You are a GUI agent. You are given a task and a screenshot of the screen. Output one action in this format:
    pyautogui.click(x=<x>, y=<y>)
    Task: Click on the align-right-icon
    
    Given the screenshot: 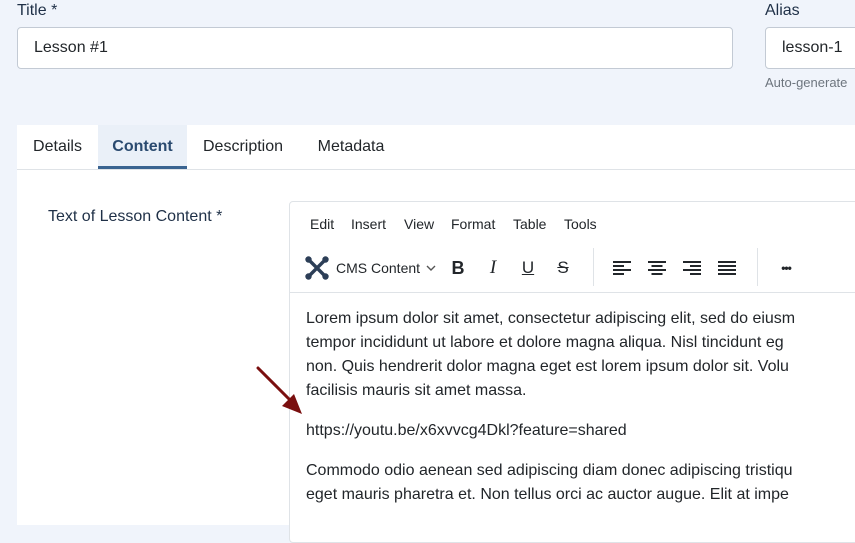 What is the action you would take?
    pyautogui.click(x=692, y=268)
    